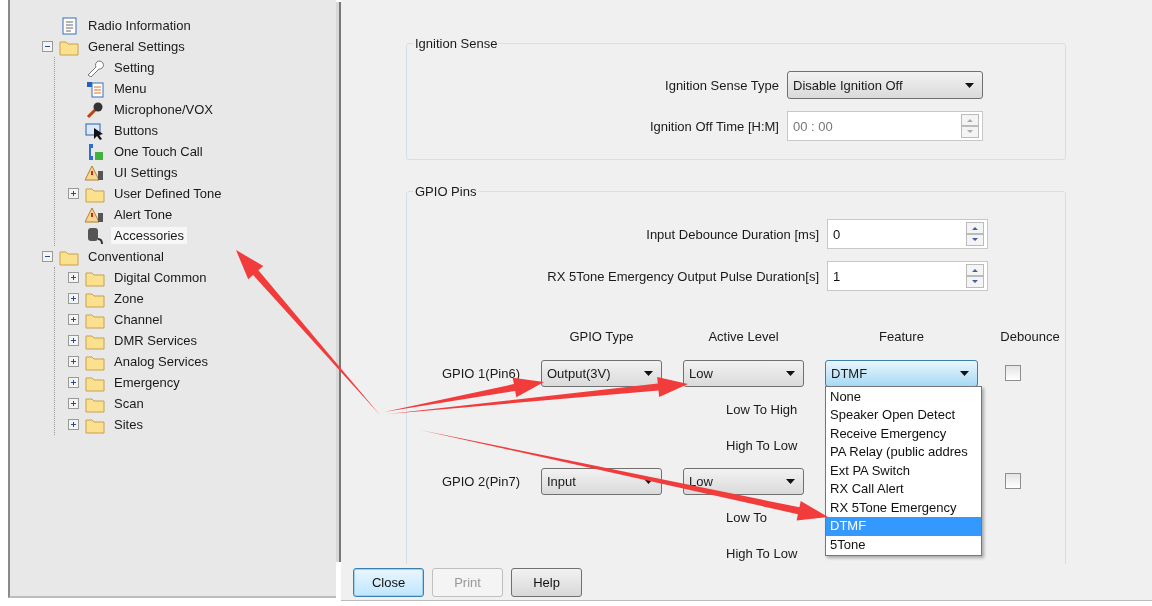 This screenshot has height=606, width=1152. I want to click on dropdown-option: Speaker Open Detect, so click(903, 415).